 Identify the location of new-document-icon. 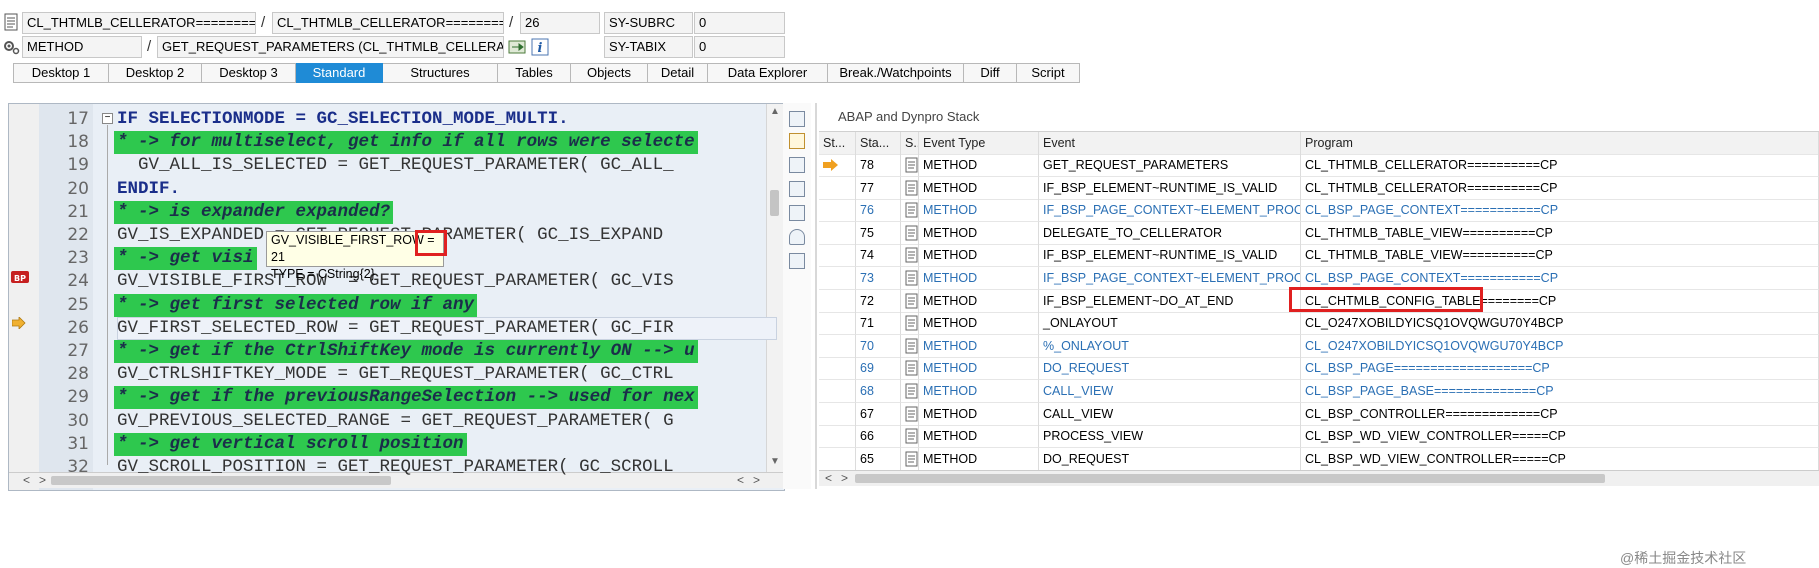
(797, 141).